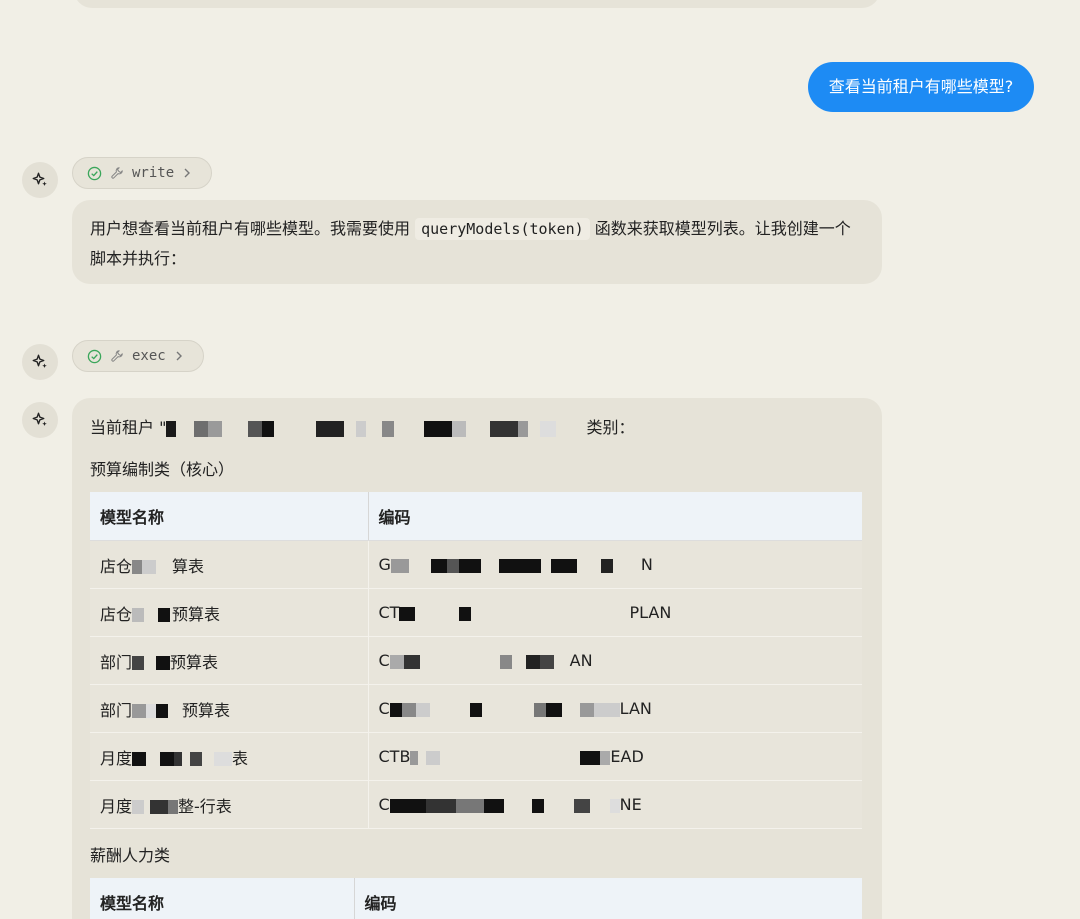  What do you see at coordinates (614, 660) in the screenshot?
I see `cell-model-code: C AN` at bounding box center [614, 660].